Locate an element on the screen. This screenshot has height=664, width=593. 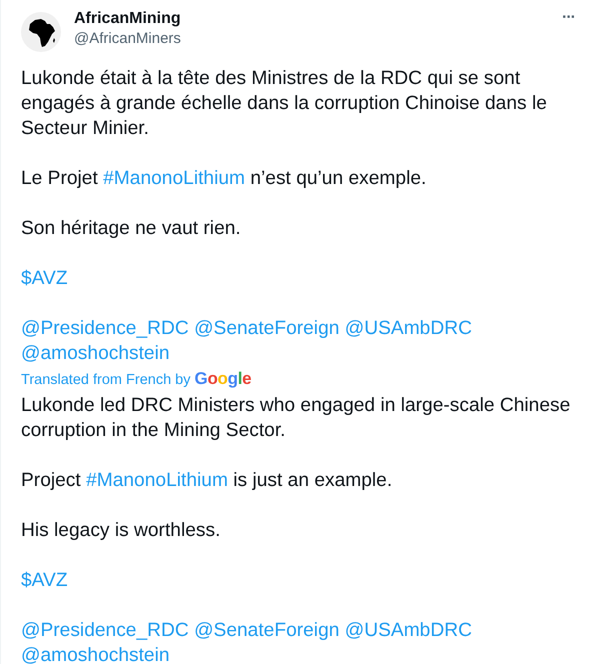
google-logo: Google is located at coordinates (223, 379).